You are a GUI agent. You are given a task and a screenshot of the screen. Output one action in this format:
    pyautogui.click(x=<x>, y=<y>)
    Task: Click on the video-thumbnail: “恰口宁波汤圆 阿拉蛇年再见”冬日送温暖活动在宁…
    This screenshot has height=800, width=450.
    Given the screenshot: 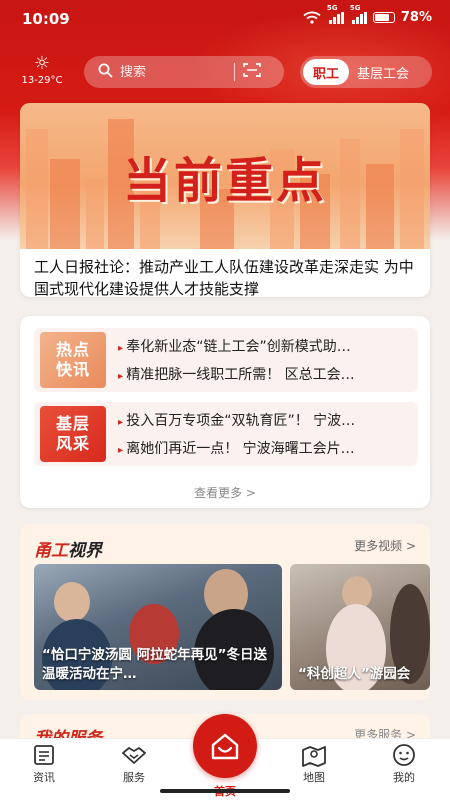 What is the action you would take?
    pyautogui.click(x=158, y=627)
    